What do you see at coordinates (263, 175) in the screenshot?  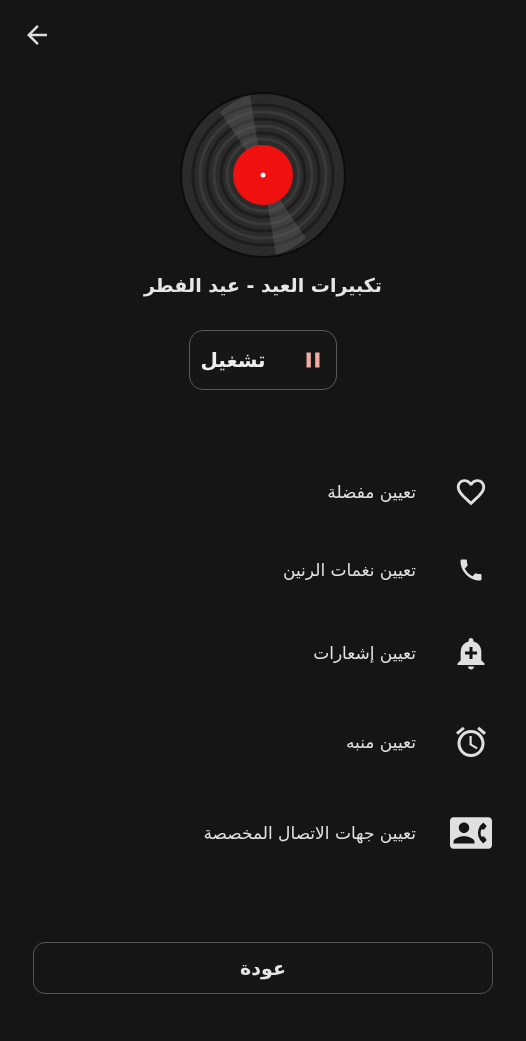 I see `vinyl-record-icon` at bounding box center [263, 175].